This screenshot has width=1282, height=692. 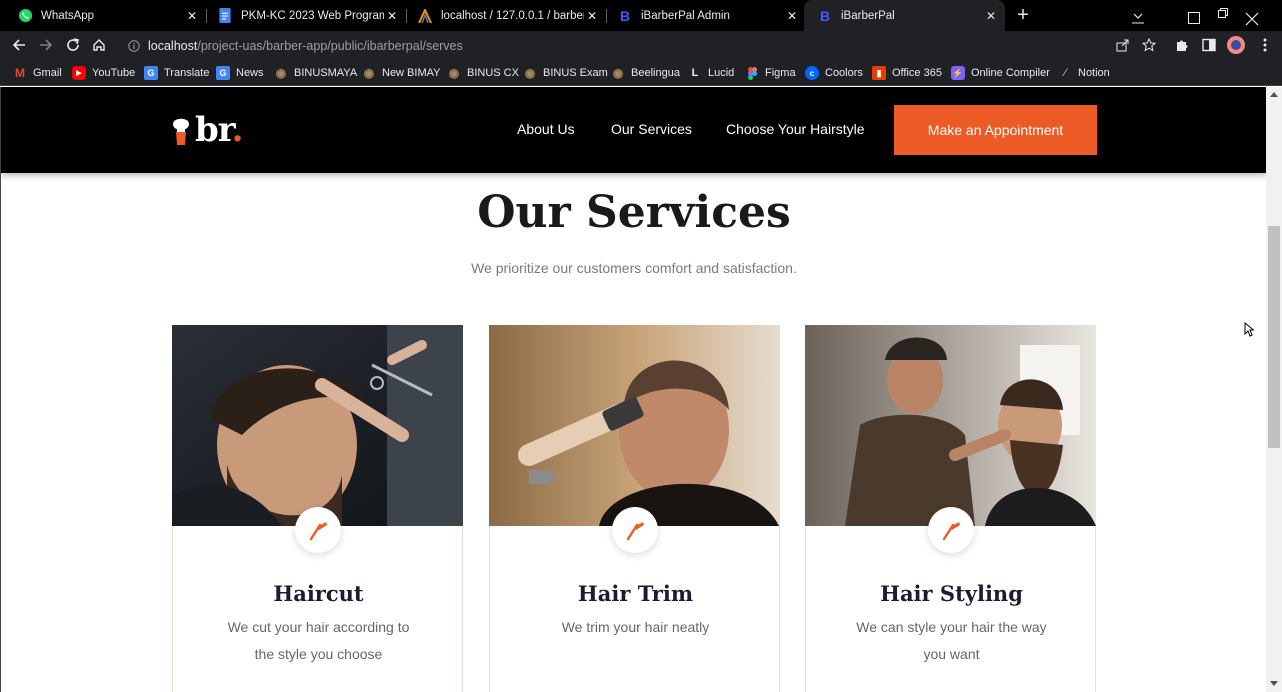 I want to click on card-description: We can style your hair the way you want, so click(x=951, y=640).